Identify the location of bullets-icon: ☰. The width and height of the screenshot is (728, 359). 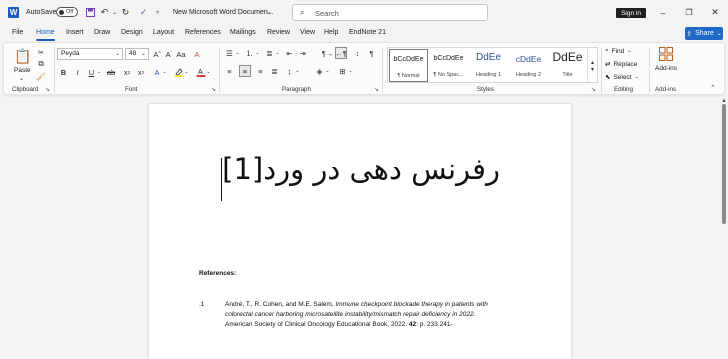
(229, 53).